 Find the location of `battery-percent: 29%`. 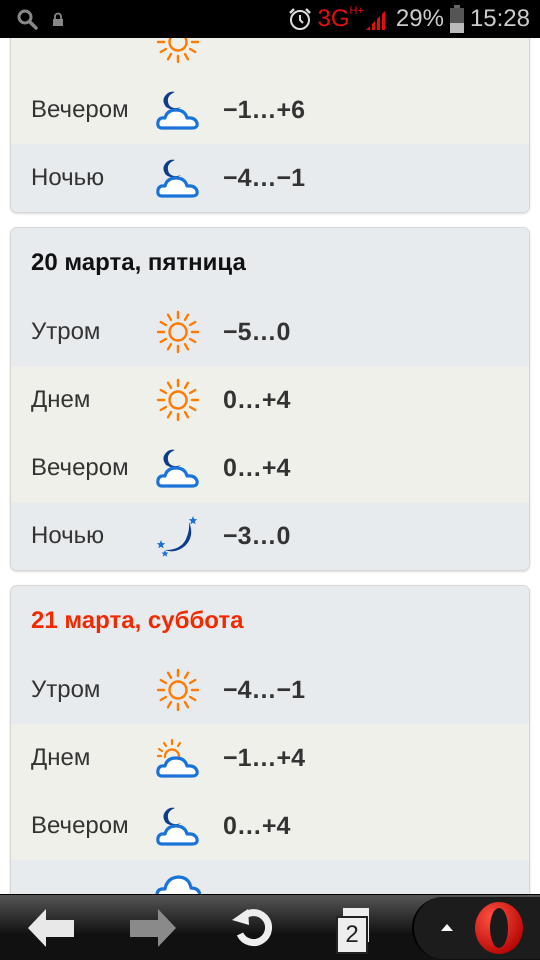

battery-percent: 29% is located at coordinates (420, 19).